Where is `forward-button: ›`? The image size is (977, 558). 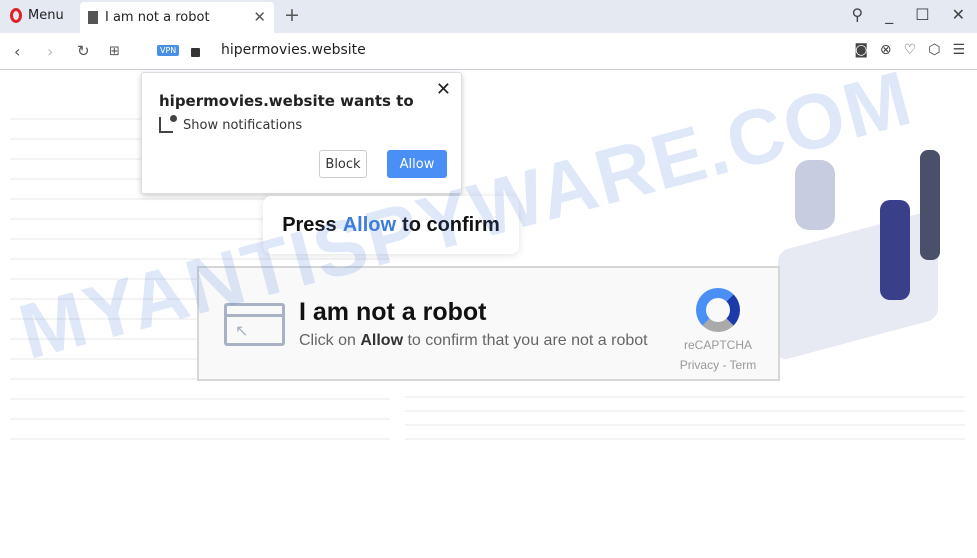
forward-button: › is located at coordinates (50, 51).